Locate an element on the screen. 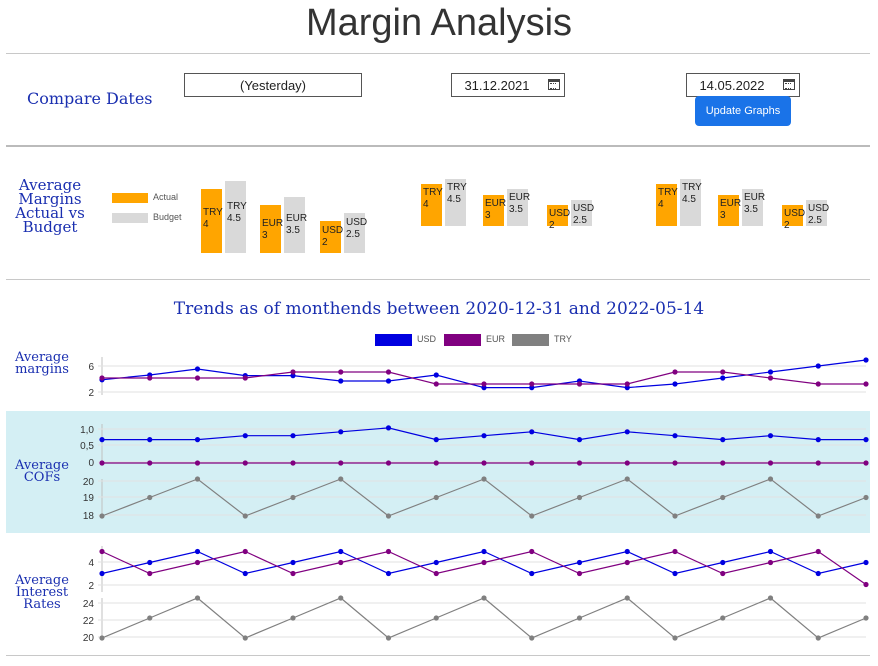 This screenshot has width=878, height=666. y-tick-label: 1,0 is located at coordinates (87, 430).